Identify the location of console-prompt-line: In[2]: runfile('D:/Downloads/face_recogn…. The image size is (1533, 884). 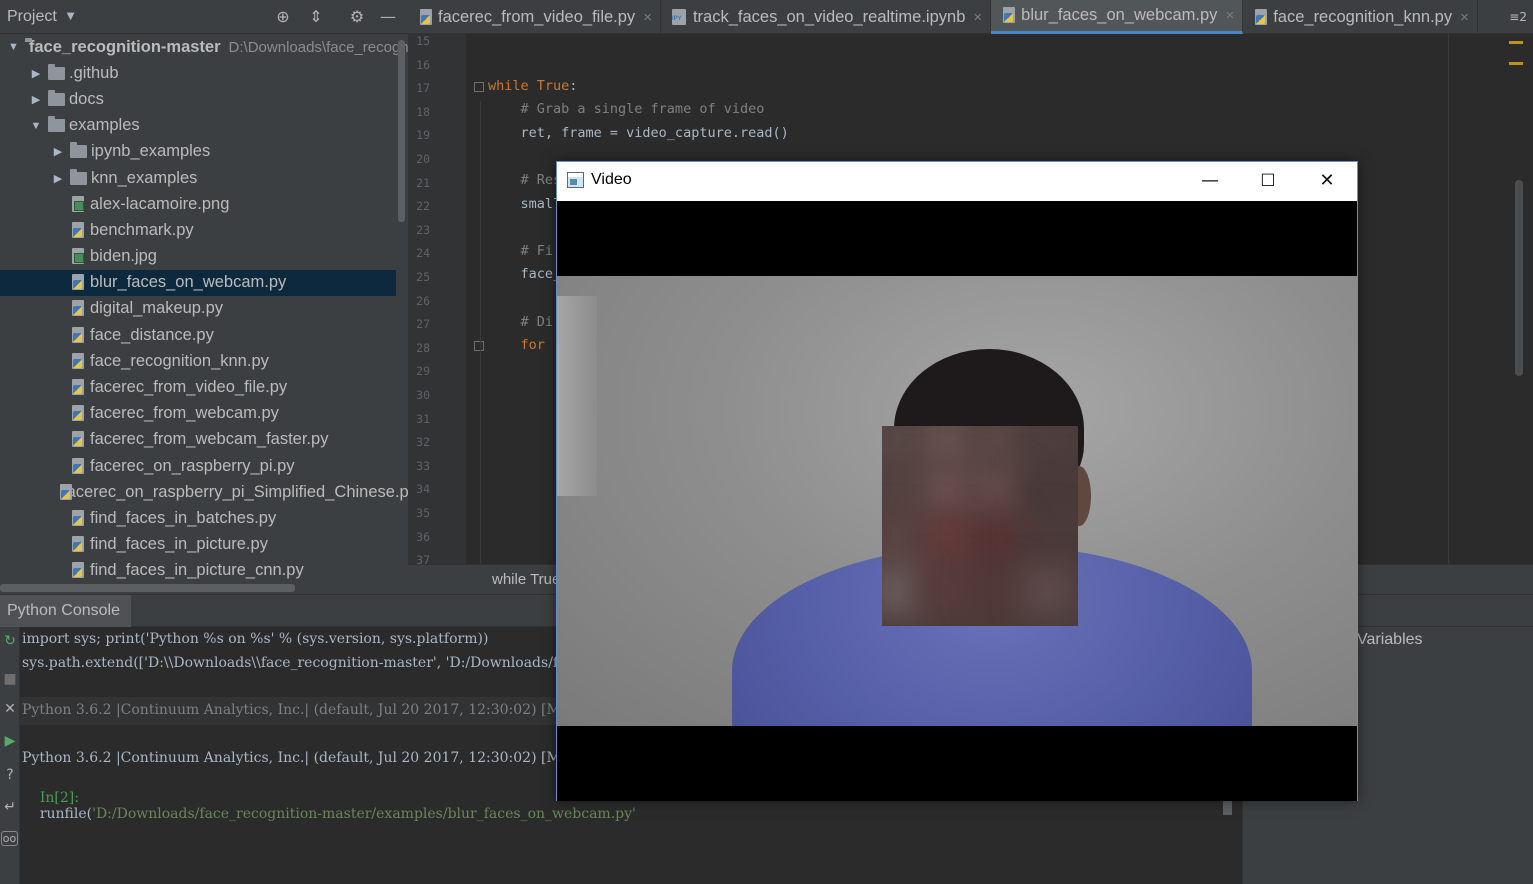
(329, 806).